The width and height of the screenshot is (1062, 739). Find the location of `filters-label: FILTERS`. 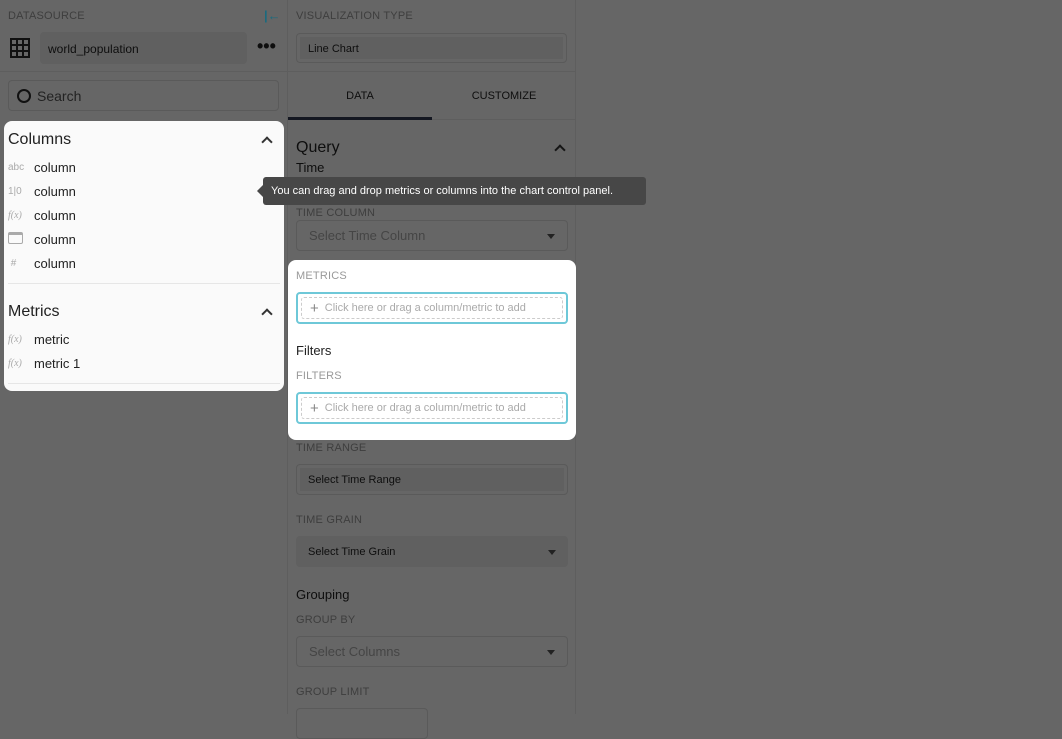

filters-label: FILTERS is located at coordinates (319, 376).